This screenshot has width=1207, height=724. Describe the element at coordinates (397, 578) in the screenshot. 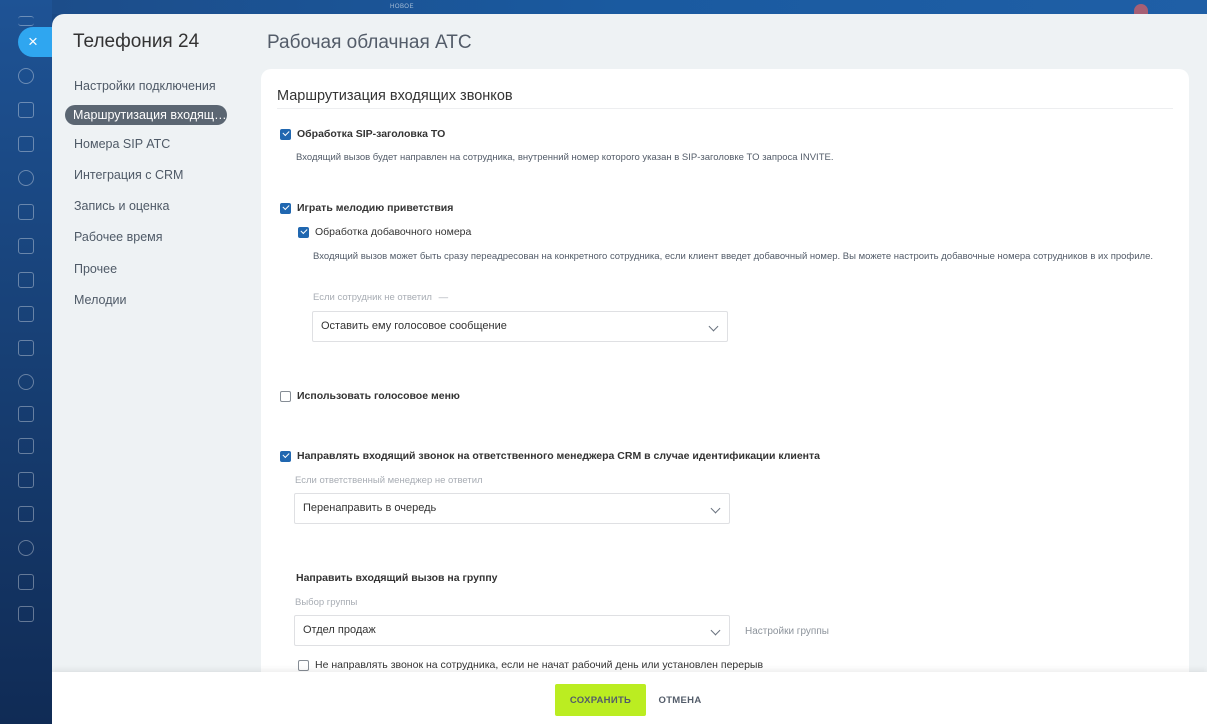

I see `group-title: Направить входящий вызов на группу` at that location.